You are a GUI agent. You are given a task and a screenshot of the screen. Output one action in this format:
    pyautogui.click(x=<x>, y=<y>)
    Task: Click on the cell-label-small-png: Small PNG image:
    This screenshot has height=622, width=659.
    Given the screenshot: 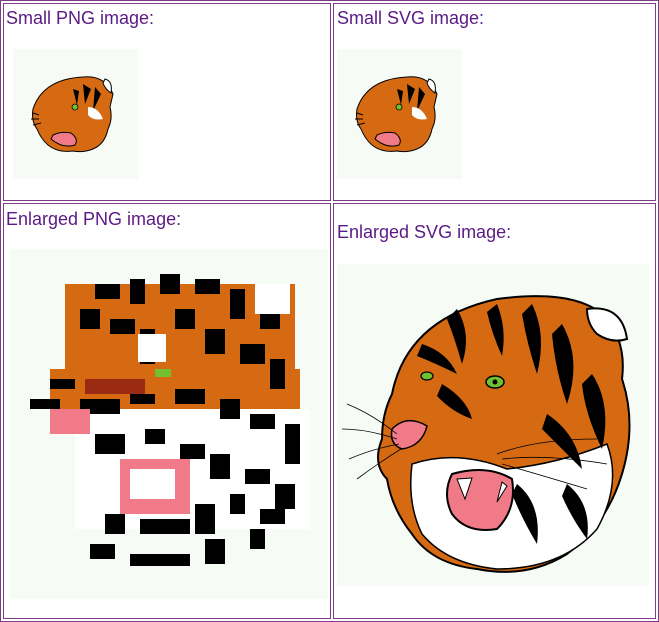 What is the action you would take?
    pyautogui.click(x=80, y=18)
    